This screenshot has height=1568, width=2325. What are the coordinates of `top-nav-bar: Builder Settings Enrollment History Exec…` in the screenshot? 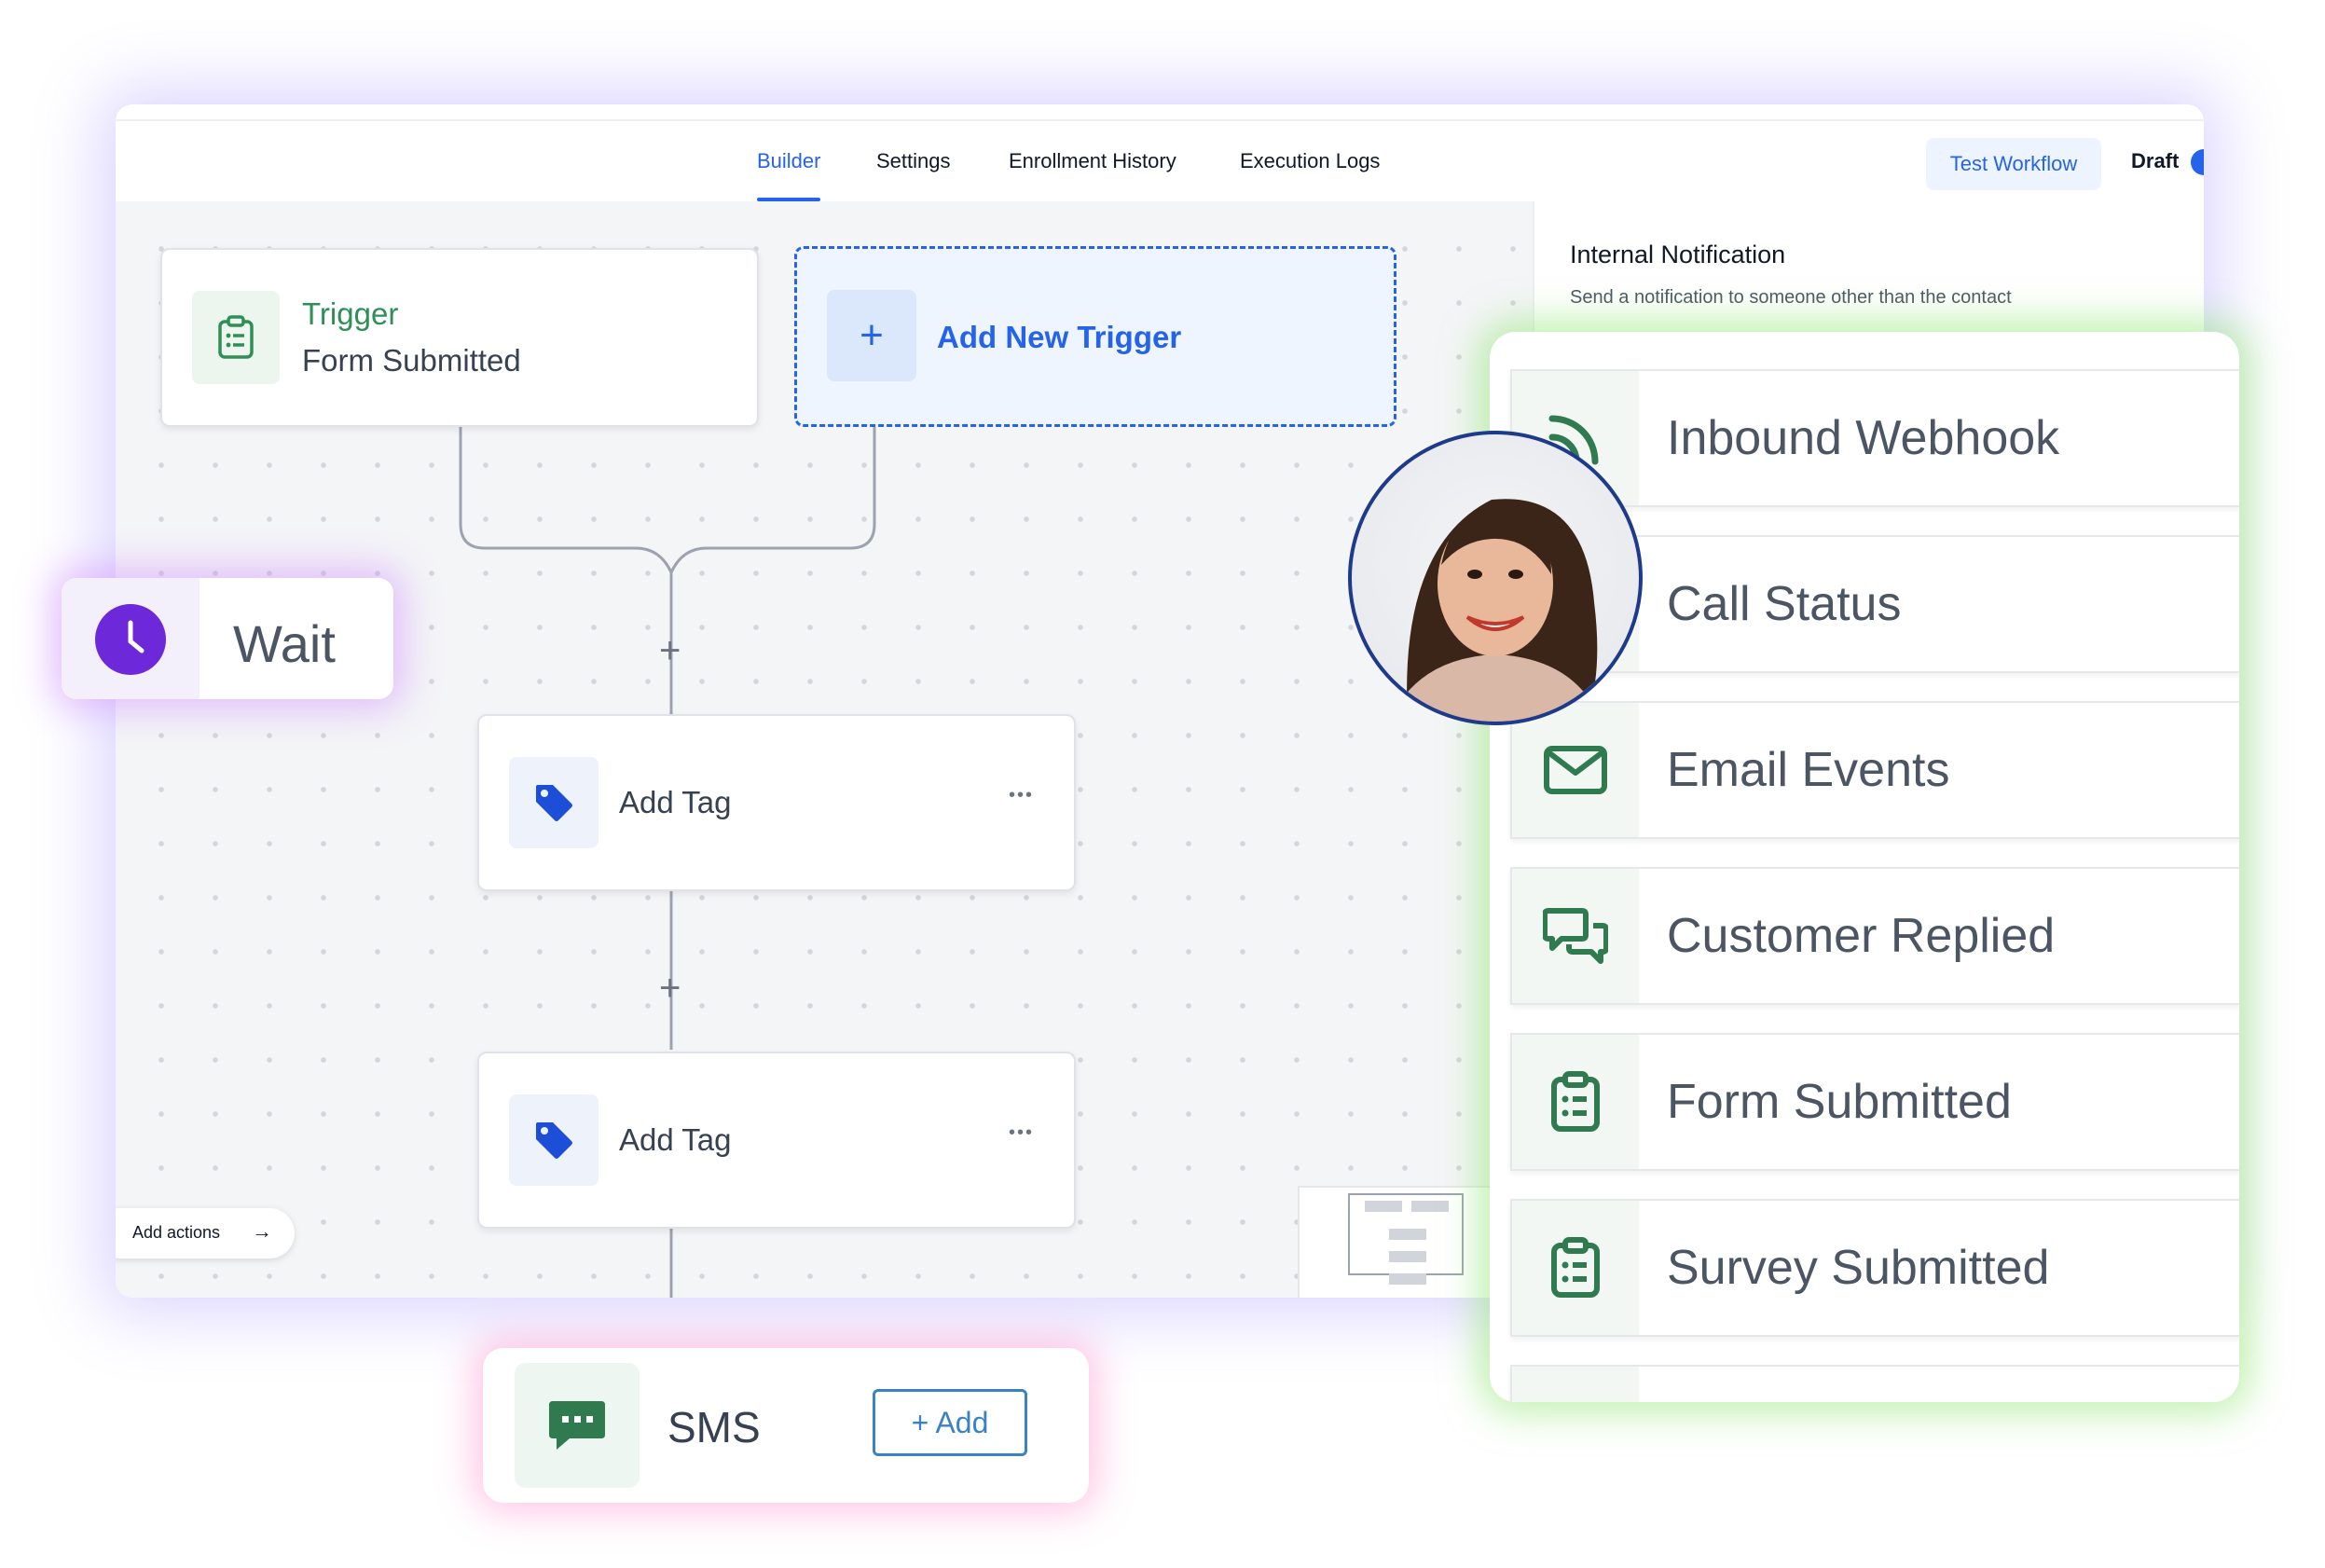 It's located at (1160, 161).